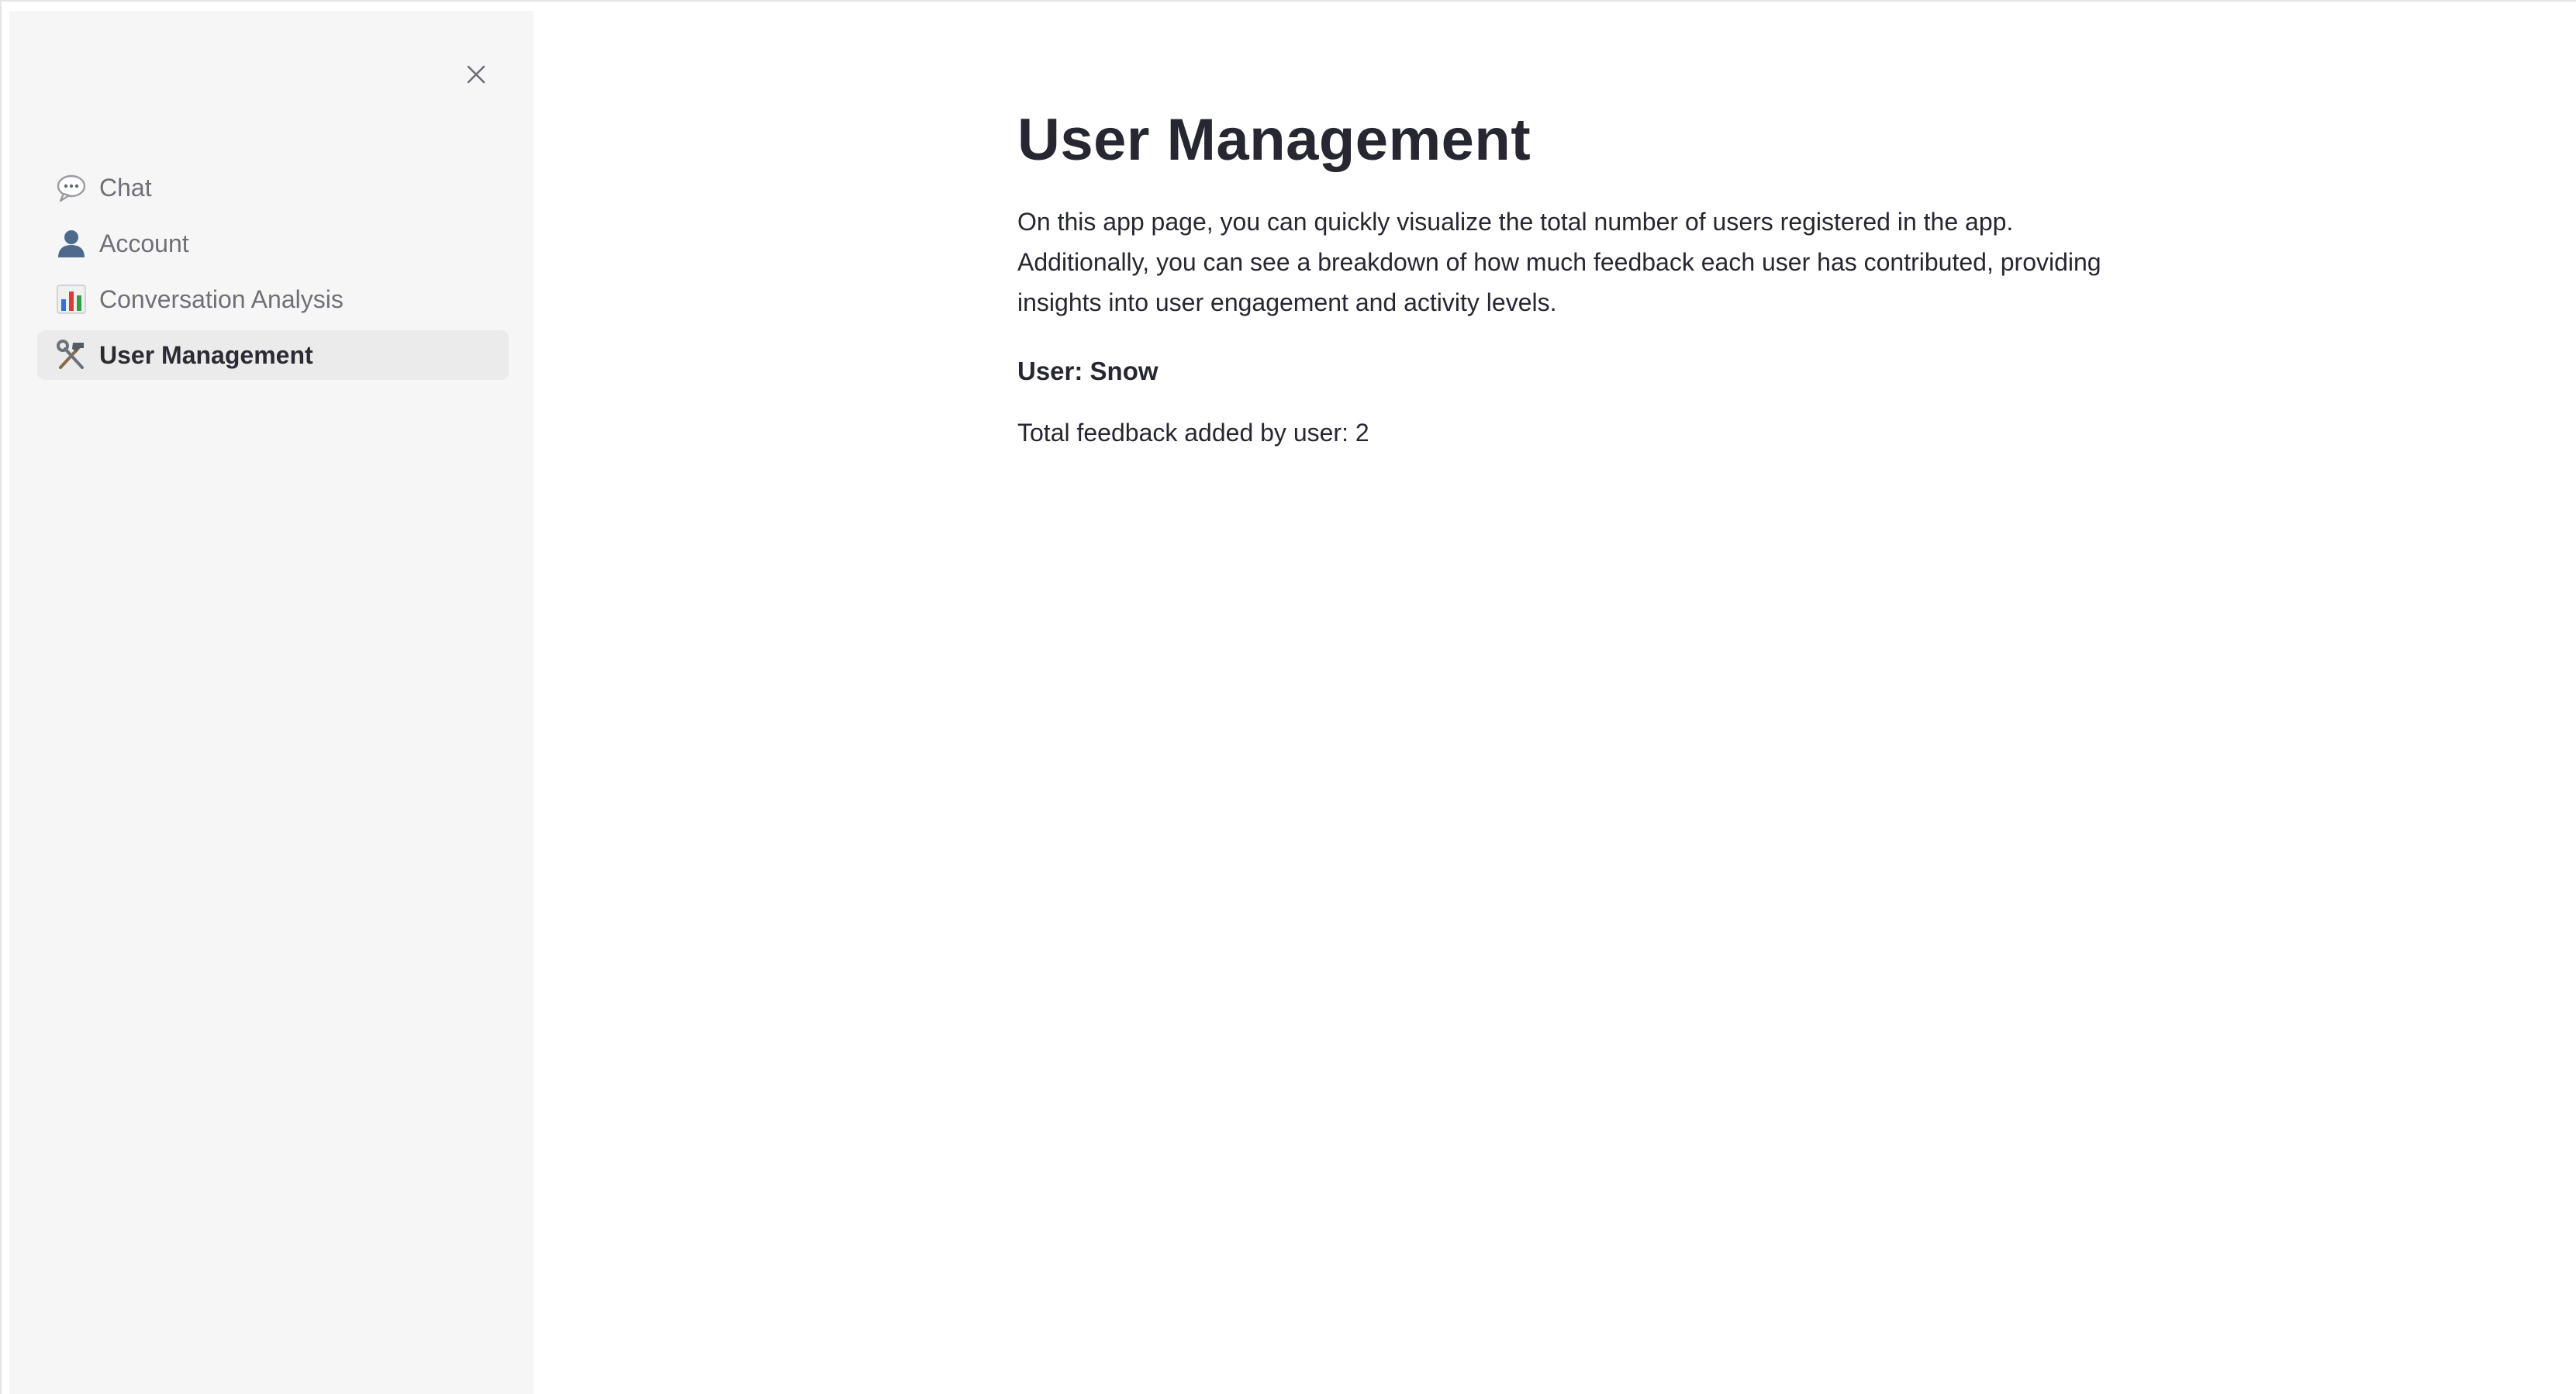 The width and height of the screenshot is (2576, 1394). What do you see at coordinates (1088, 372) in the screenshot?
I see `user-label: User: Snow` at bounding box center [1088, 372].